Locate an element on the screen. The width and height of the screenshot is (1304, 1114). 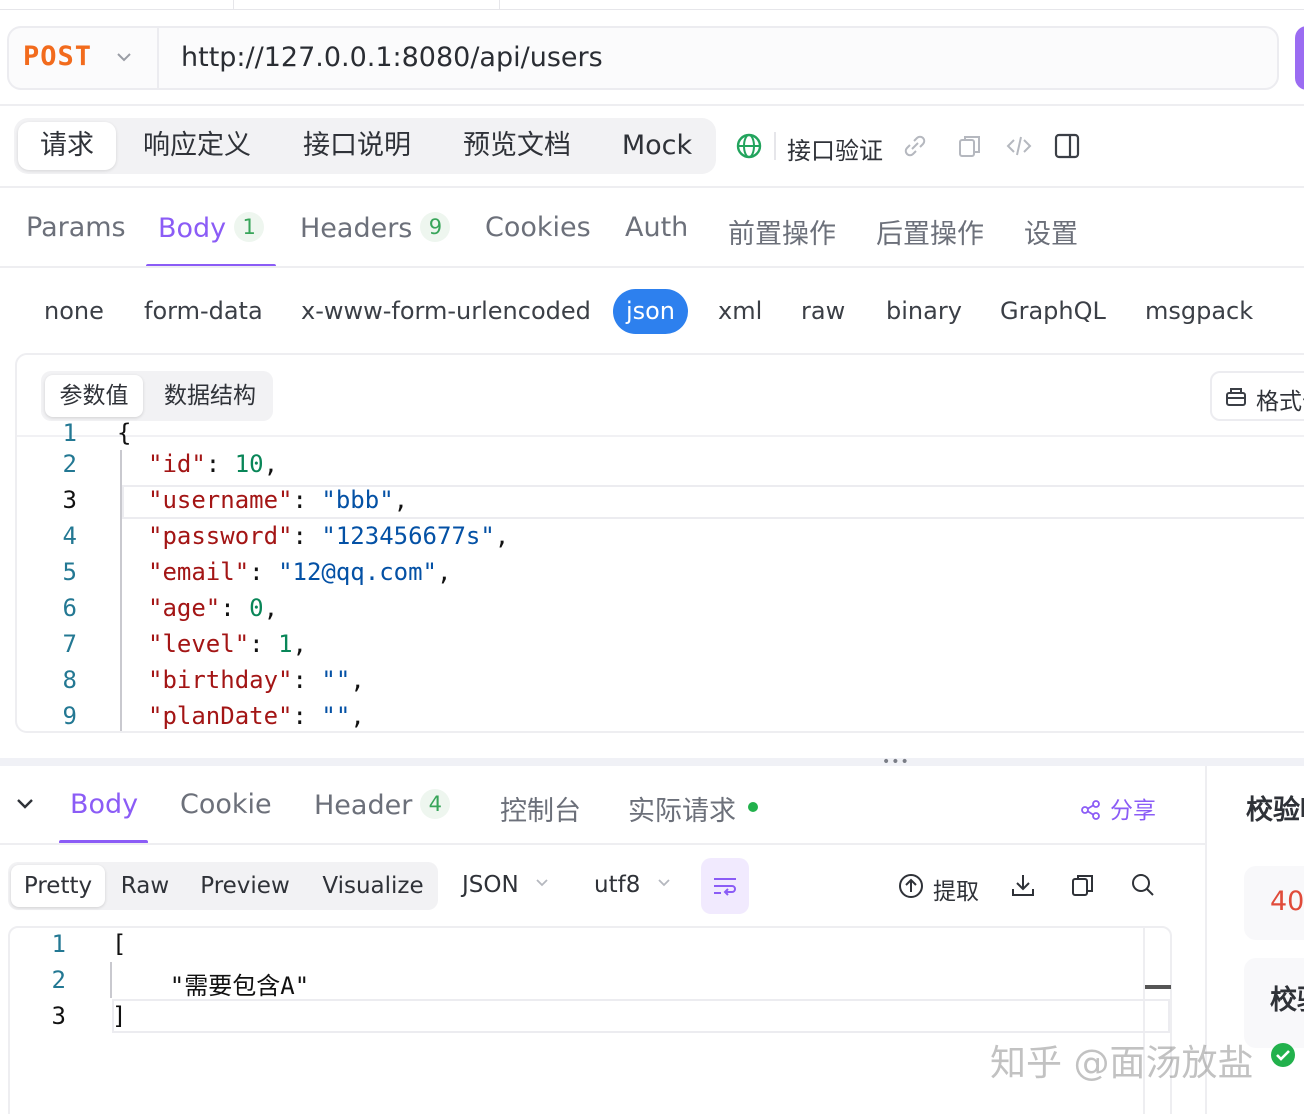
encoding-select: utf8 is located at coordinates (633, 885).